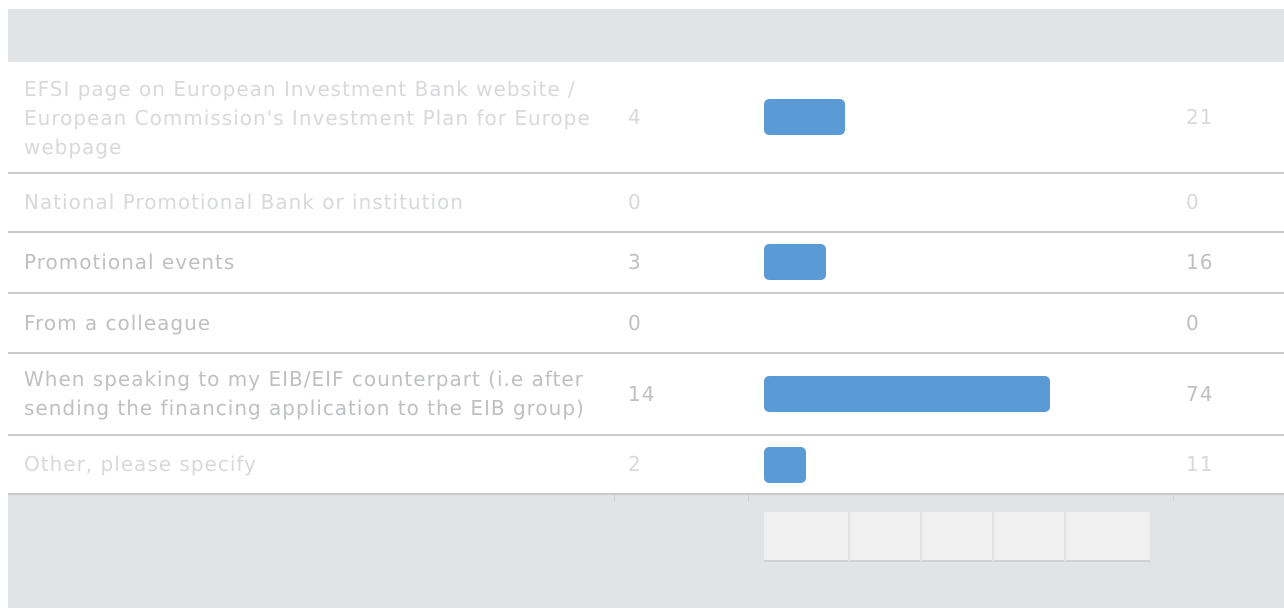 This screenshot has height=608, width=1284. What do you see at coordinates (1200, 262) in the screenshot?
I see `row-percent: 16` at bounding box center [1200, 262].